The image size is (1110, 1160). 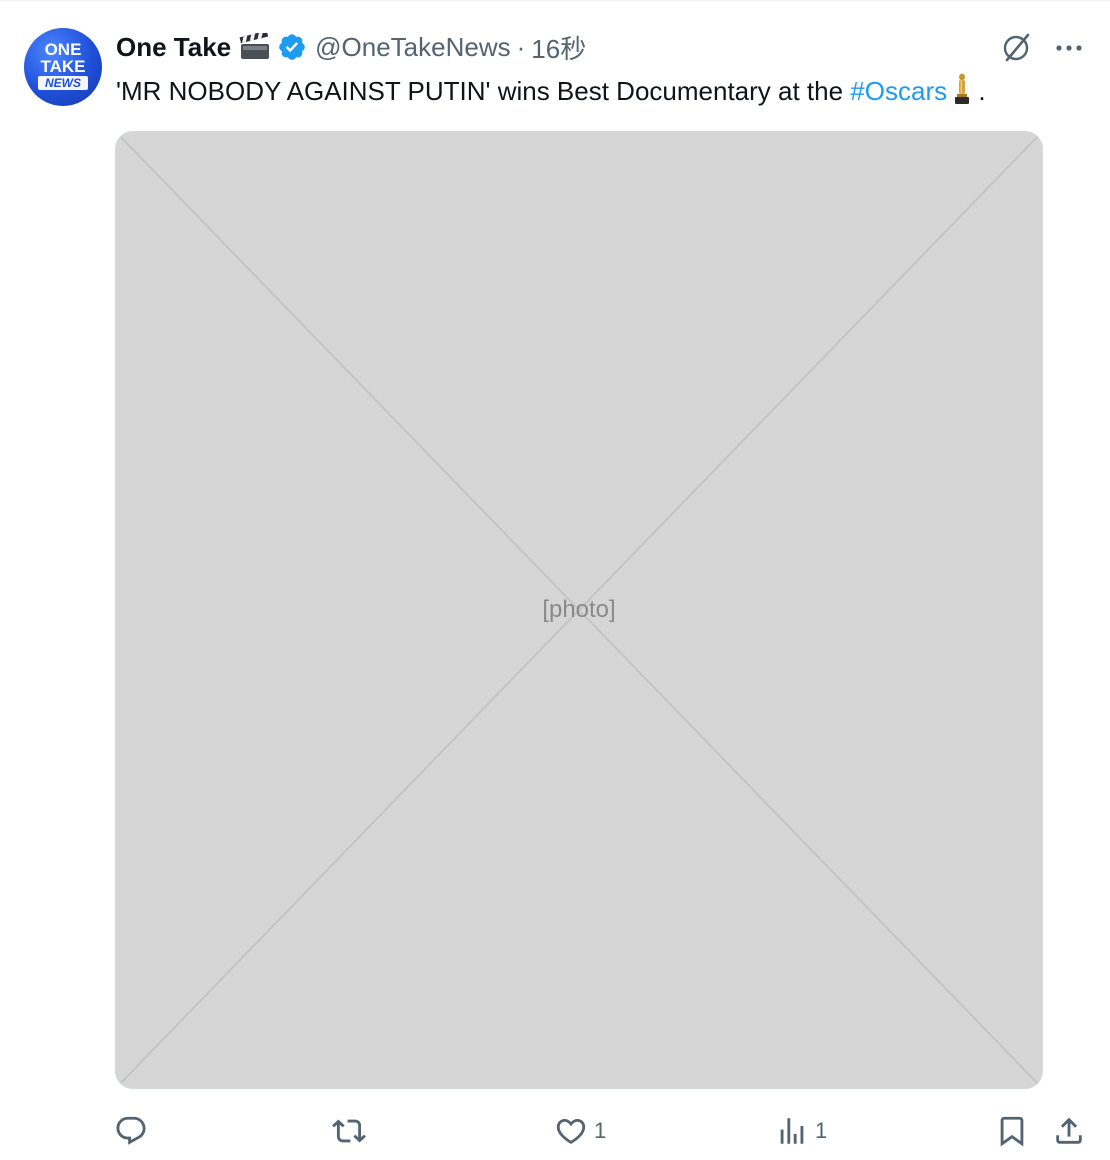 What do you see at coordinates (571, 1131) in the screenshot?
I see `heart-icon` at bounding box center [571, 1131].